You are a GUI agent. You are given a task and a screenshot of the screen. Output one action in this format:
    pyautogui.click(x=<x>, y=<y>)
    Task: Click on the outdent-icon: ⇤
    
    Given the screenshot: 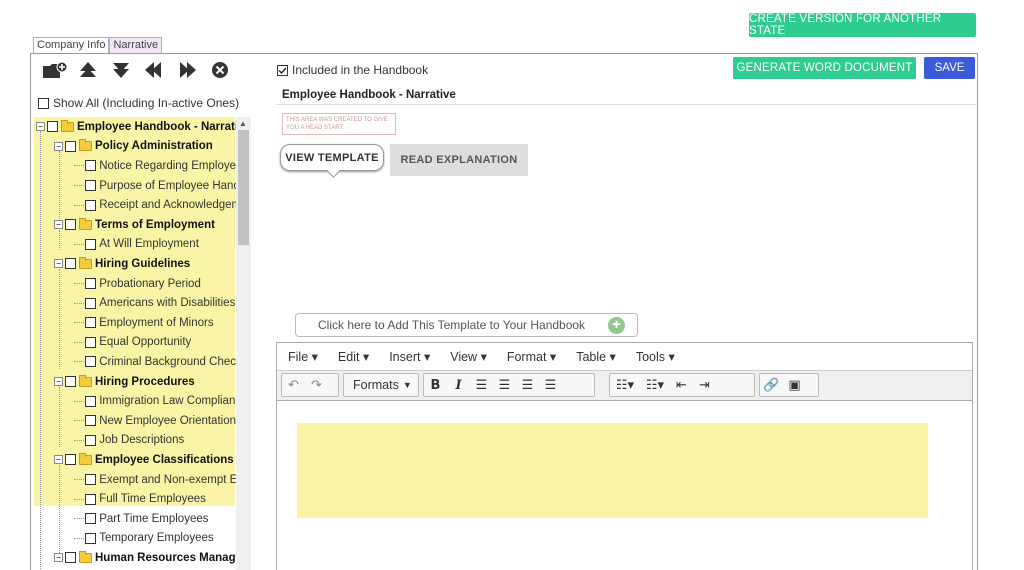 What is the action you would take?
    pyautogui.click(x=681, y=385)
    